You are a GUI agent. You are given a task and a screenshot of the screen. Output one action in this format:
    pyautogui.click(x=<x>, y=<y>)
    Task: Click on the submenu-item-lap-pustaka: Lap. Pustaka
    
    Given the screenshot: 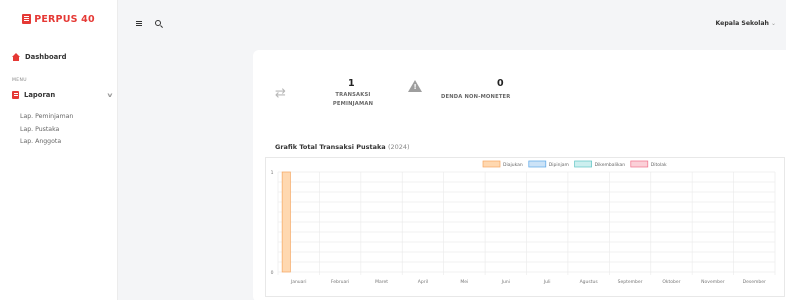 What is the action you would take?
    pyautogui.click(x=46, y=130)
    